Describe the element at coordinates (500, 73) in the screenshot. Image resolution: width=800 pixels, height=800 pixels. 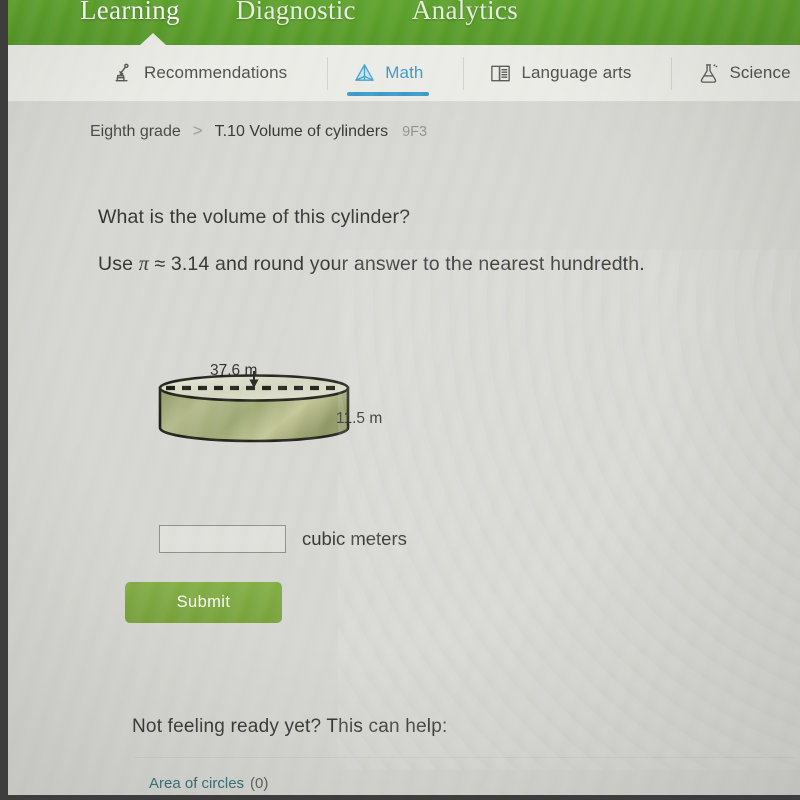
I see `open-book-icon` at that location.